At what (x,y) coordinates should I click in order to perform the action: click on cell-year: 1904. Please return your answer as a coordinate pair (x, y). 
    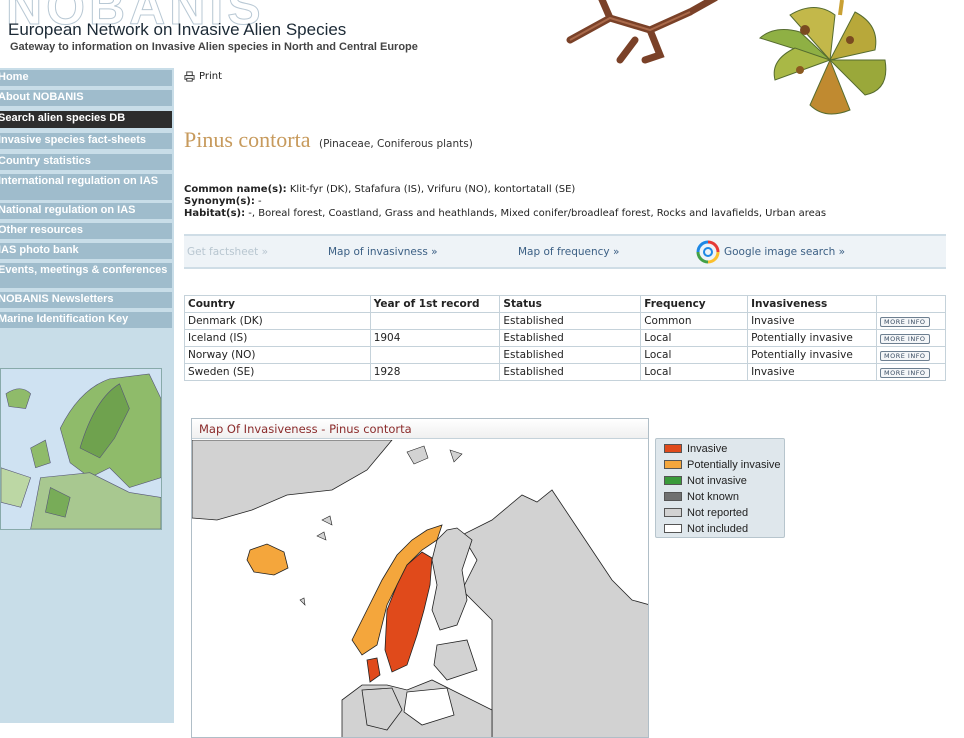
    Looking at the image, I should click on (435, 338).